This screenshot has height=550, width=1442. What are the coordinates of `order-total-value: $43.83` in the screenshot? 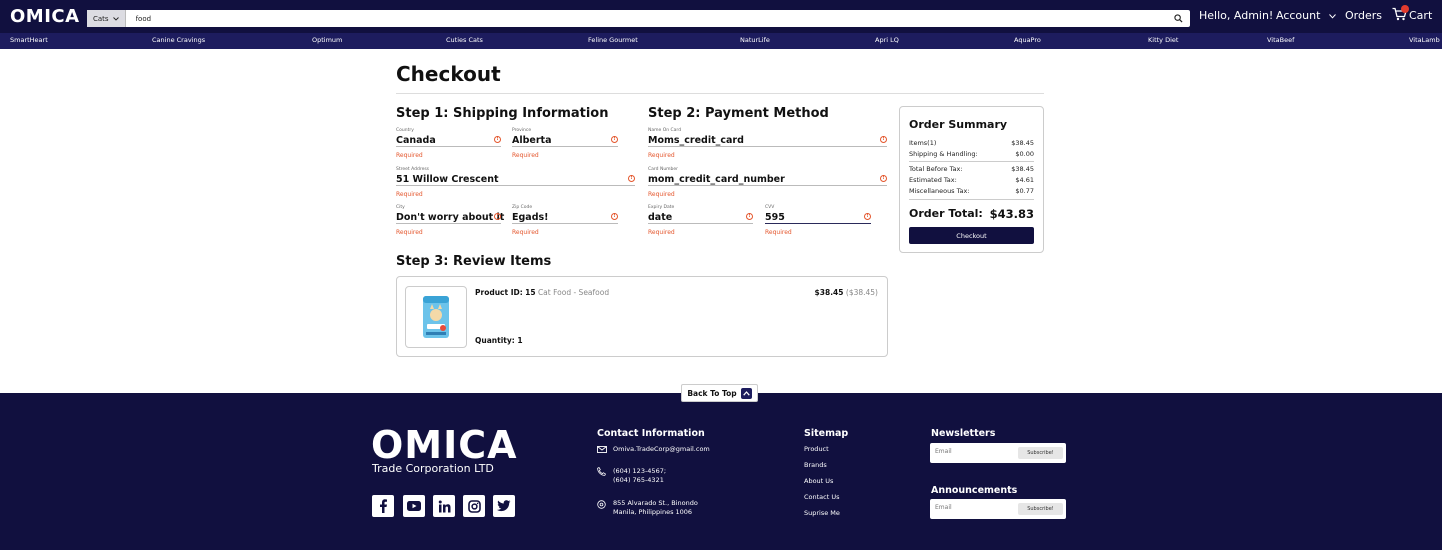 It's located at (1011, 214).